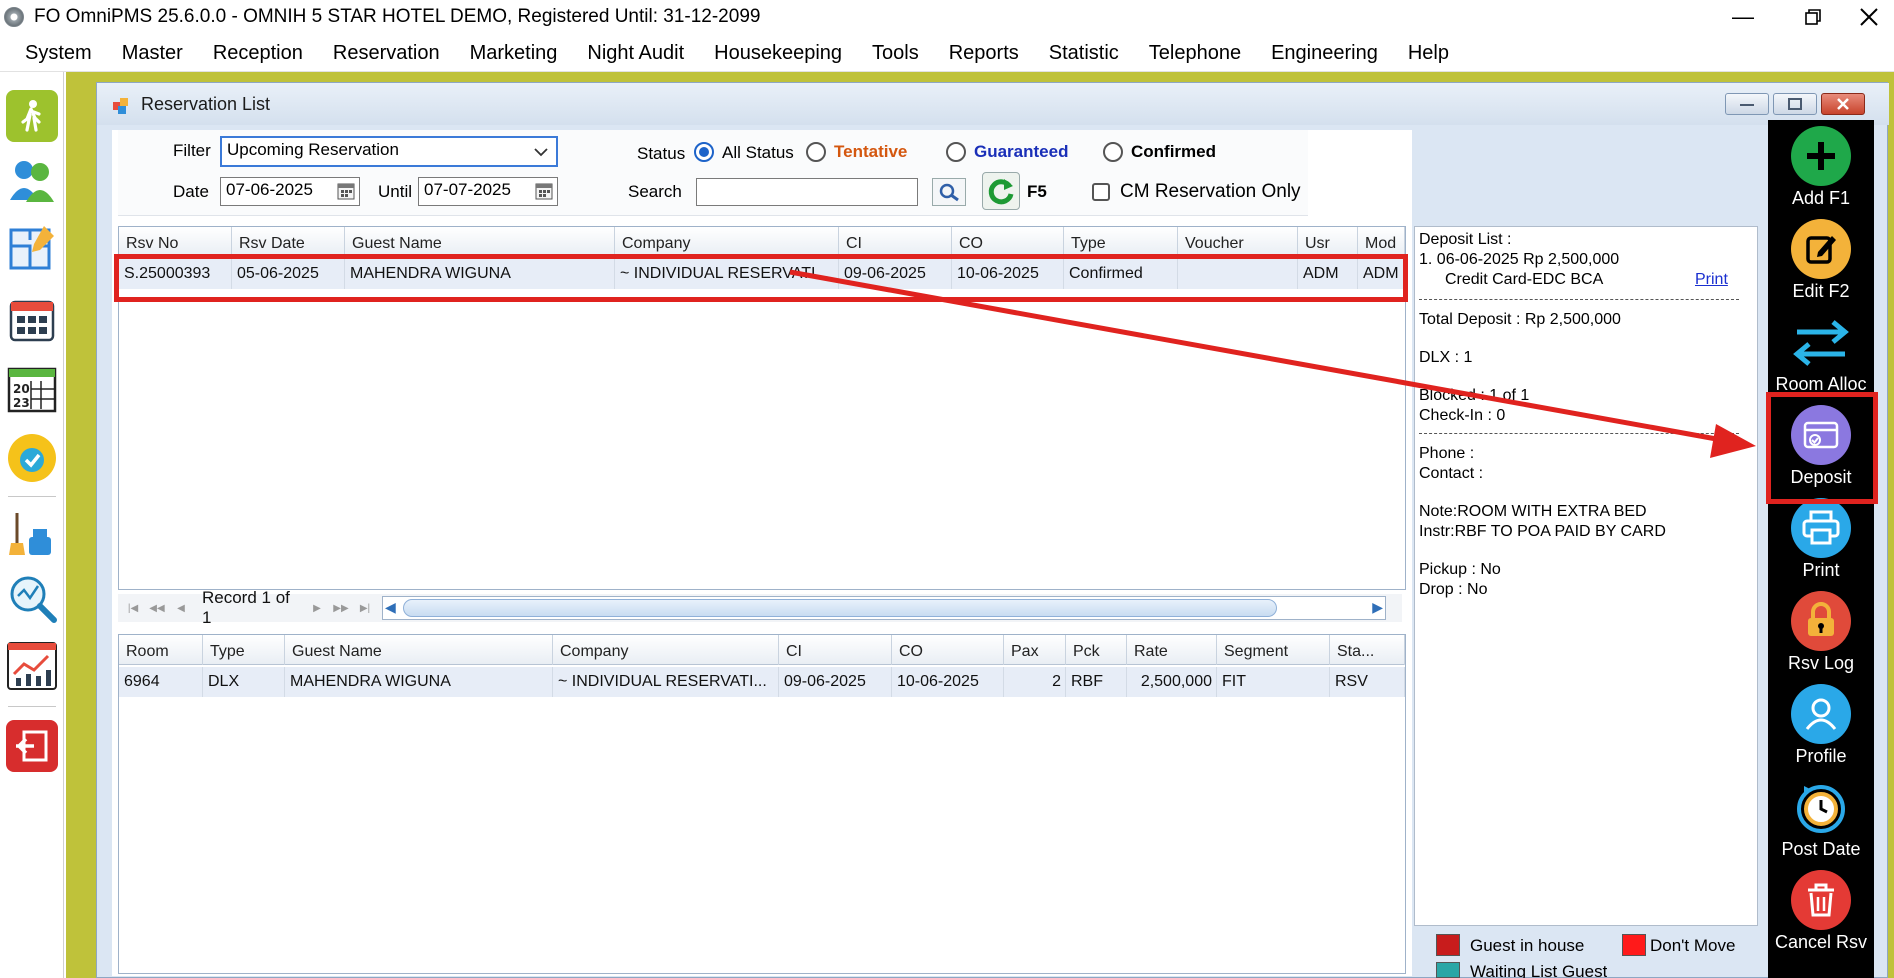 The image size is (1894, 978). What do you see at coordinates (635, 53) in the screenshot?
I see `menu-night-audit: Night Audit` at bounding box center [635, 53].